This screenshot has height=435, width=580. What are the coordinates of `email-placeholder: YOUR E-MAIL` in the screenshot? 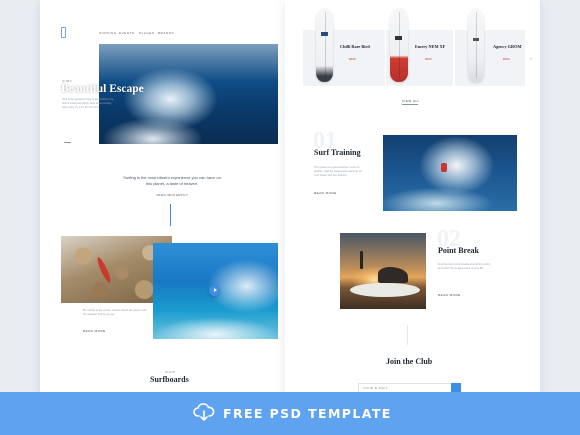 It's located at (376, 388).